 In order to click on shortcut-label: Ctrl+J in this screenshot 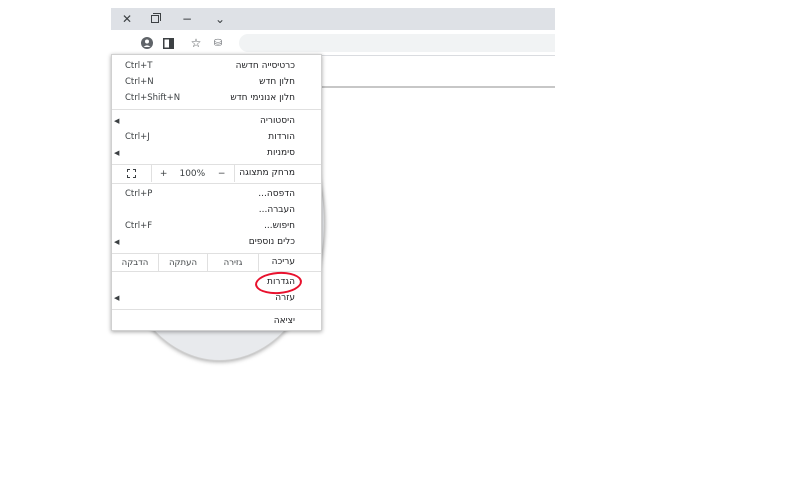, I will do `click(137, 137)`.